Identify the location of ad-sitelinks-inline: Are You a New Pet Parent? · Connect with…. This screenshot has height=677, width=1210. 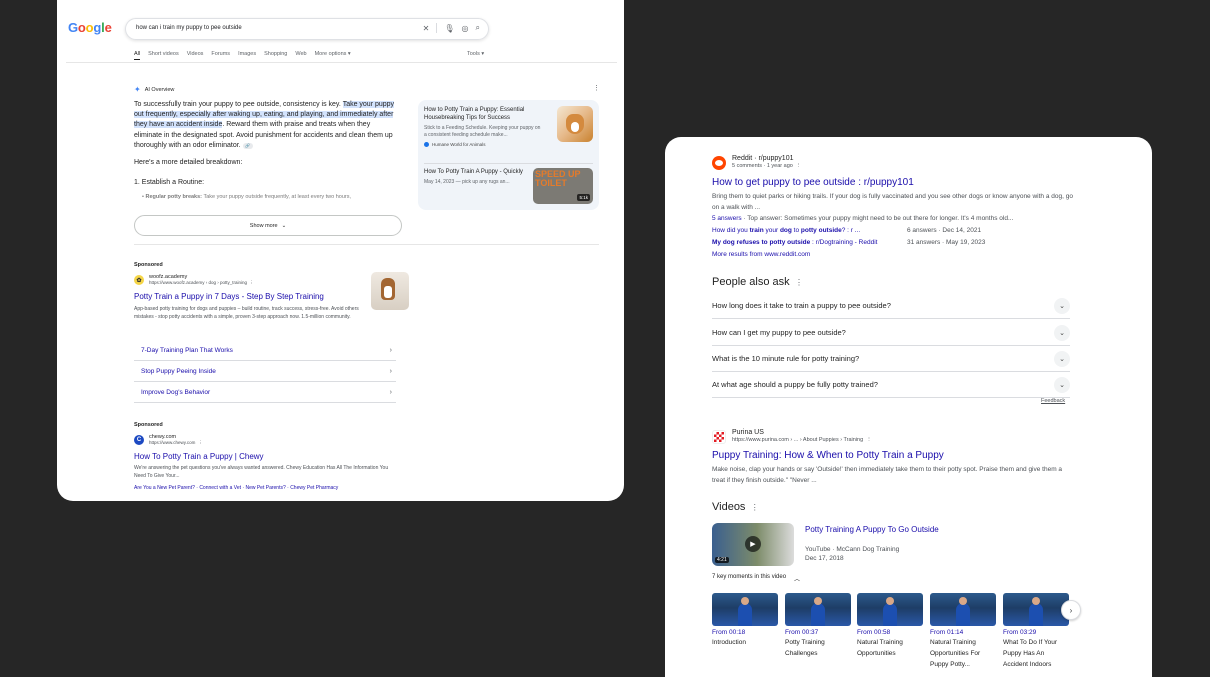
(236, 488).